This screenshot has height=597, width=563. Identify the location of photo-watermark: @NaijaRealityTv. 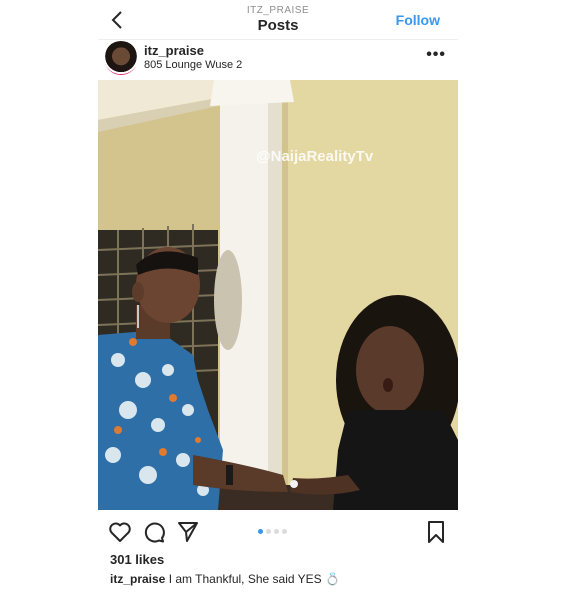
(315, 156).